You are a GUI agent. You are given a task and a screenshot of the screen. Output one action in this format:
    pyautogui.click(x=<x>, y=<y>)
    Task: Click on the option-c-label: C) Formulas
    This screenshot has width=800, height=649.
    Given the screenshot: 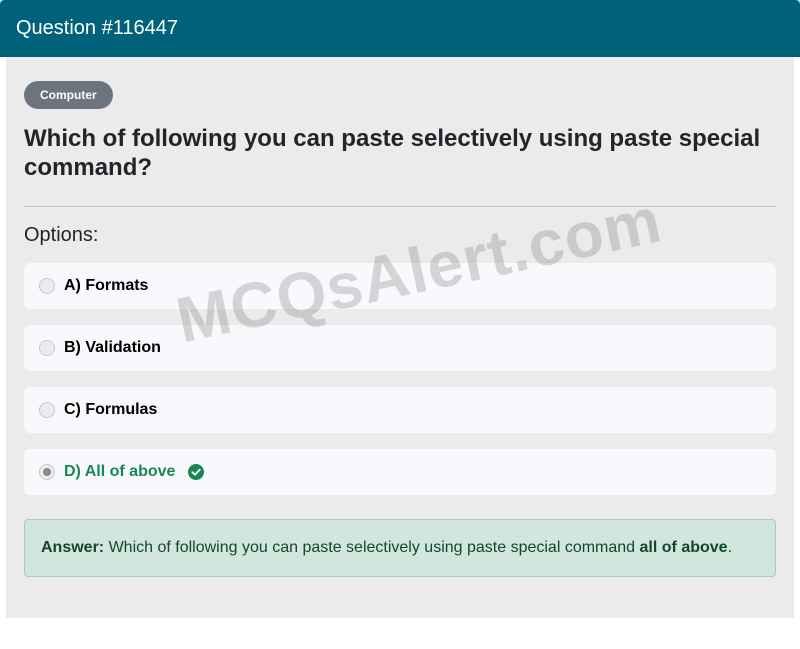 What is the action you would take?
    pyautogui.click(x=111, y=409)
    